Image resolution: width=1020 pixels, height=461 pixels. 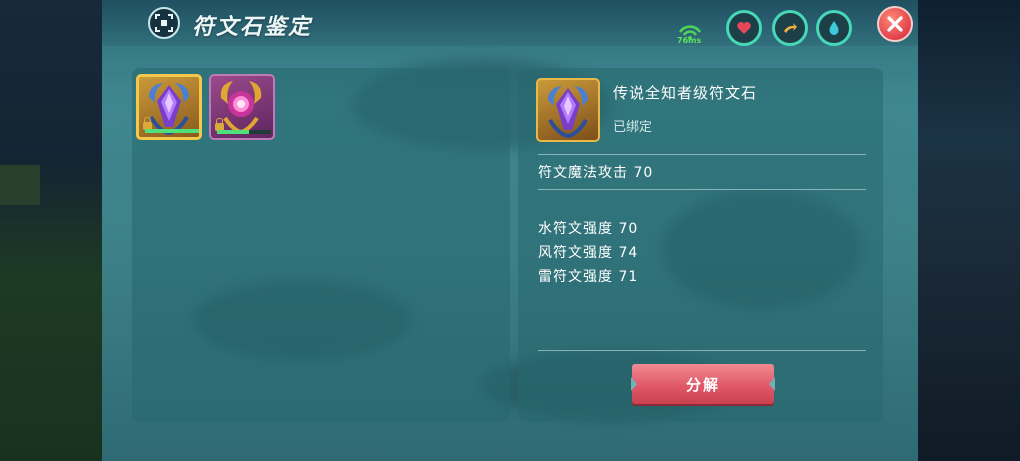 I want to click on water-drop-icon, so click(x=834, y=28).